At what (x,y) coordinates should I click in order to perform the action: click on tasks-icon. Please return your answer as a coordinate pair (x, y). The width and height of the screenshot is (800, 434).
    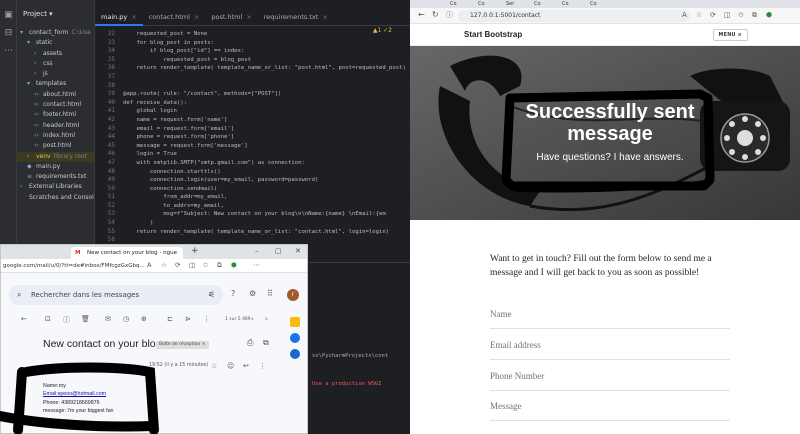
    Looking at the image, I should click on (295, 338).